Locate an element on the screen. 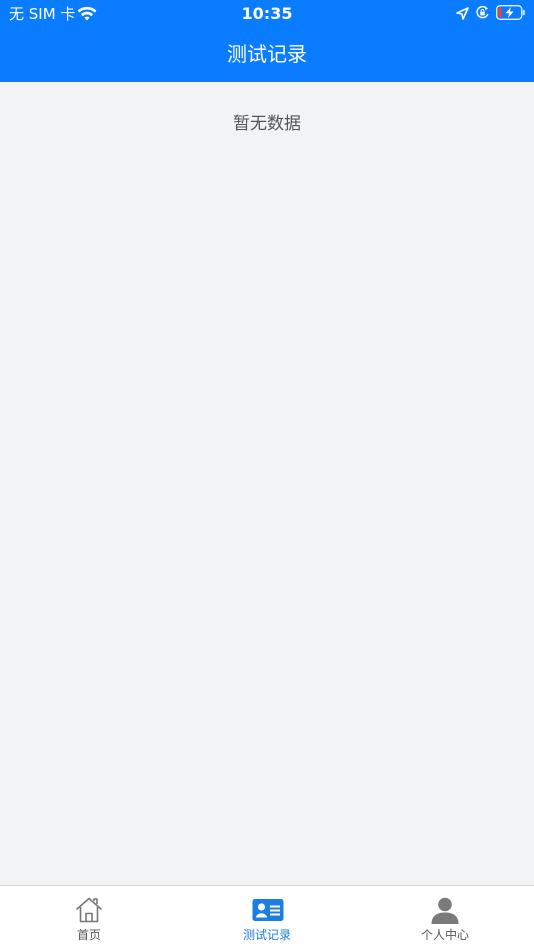  empty-state-message: 暂无数据 is located at coordinates (267, 124).